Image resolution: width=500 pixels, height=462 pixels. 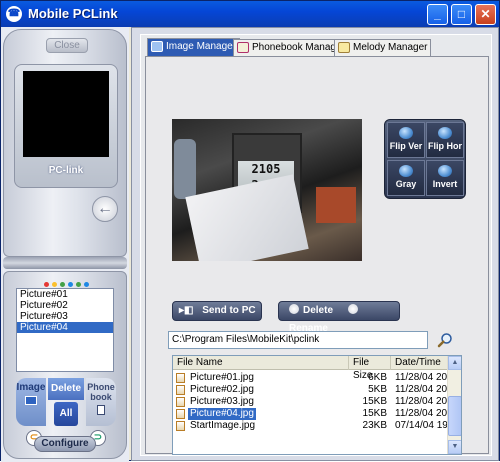 I want to click on title-bar: ☎ Mobile PCLink _ □ ✕, so click(x=250, y=14).